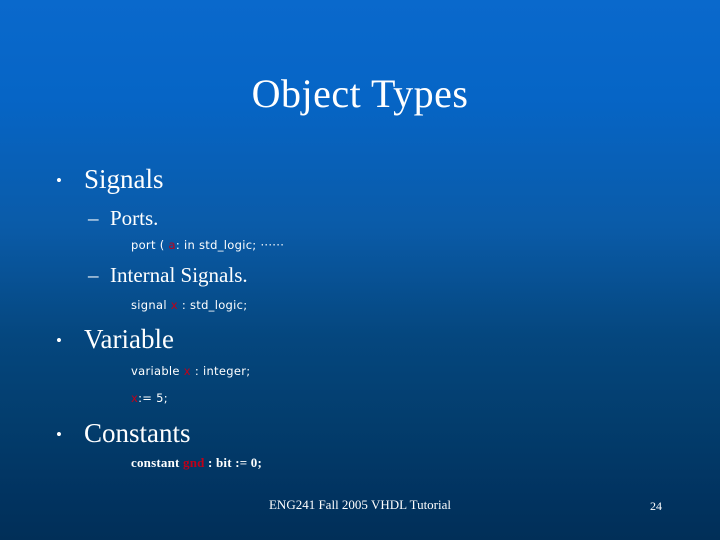 The width and height of the screenshot is (720, 540). Describe the element at coordinates (187, 371) in the screenshot. I see `code-variable-identifier: x` at that location.